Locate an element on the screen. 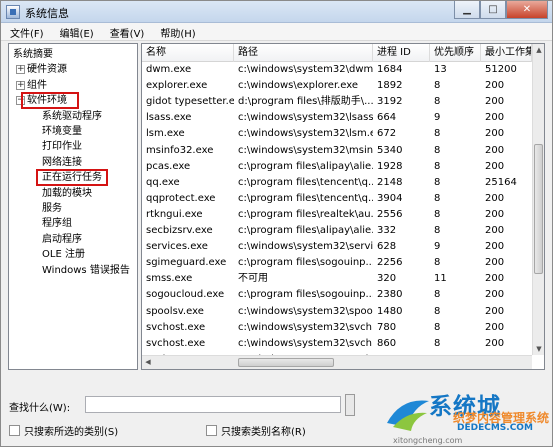 The height and width of the screenshot is (448, 553). horizontal-scroll-thumb is located at coordinates (286, 362).